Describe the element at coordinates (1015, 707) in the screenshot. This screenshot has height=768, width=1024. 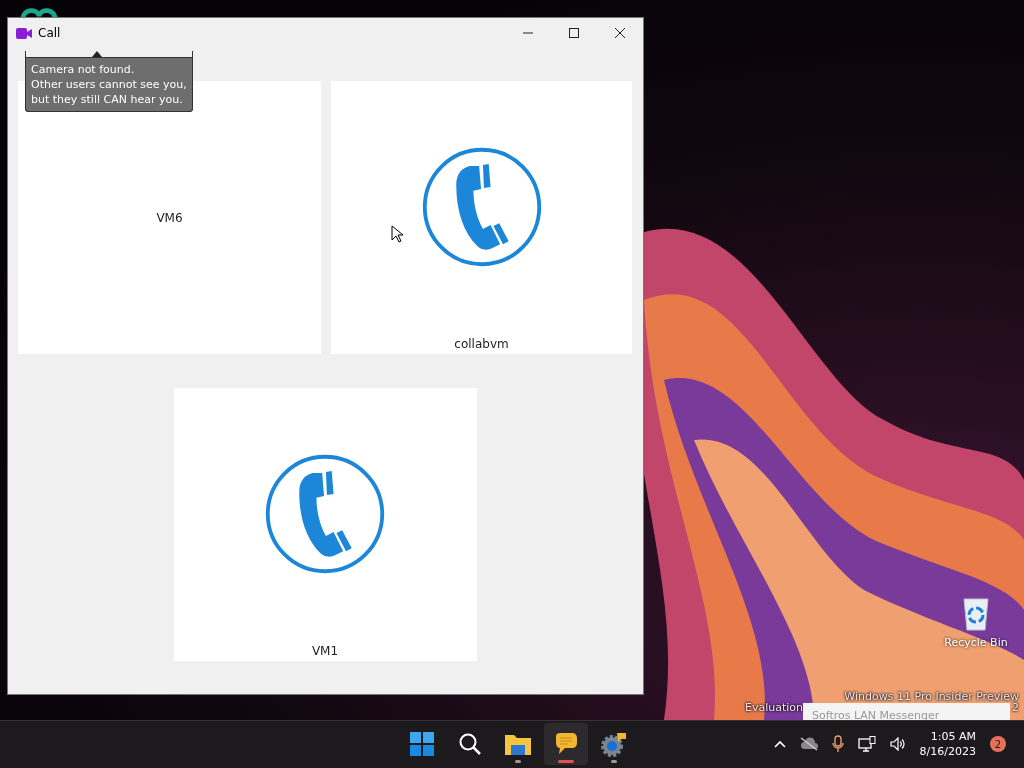
I see `watermark-text: 2` at that location.